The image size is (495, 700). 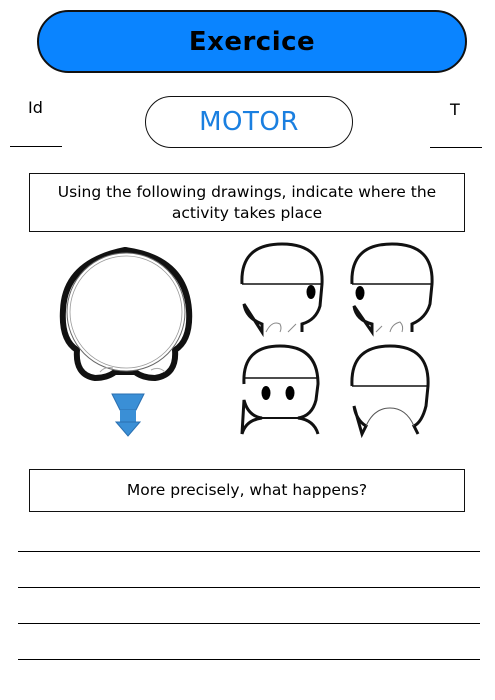 I want to click on topic-label: MOTOR, so click(x=249, y=122).